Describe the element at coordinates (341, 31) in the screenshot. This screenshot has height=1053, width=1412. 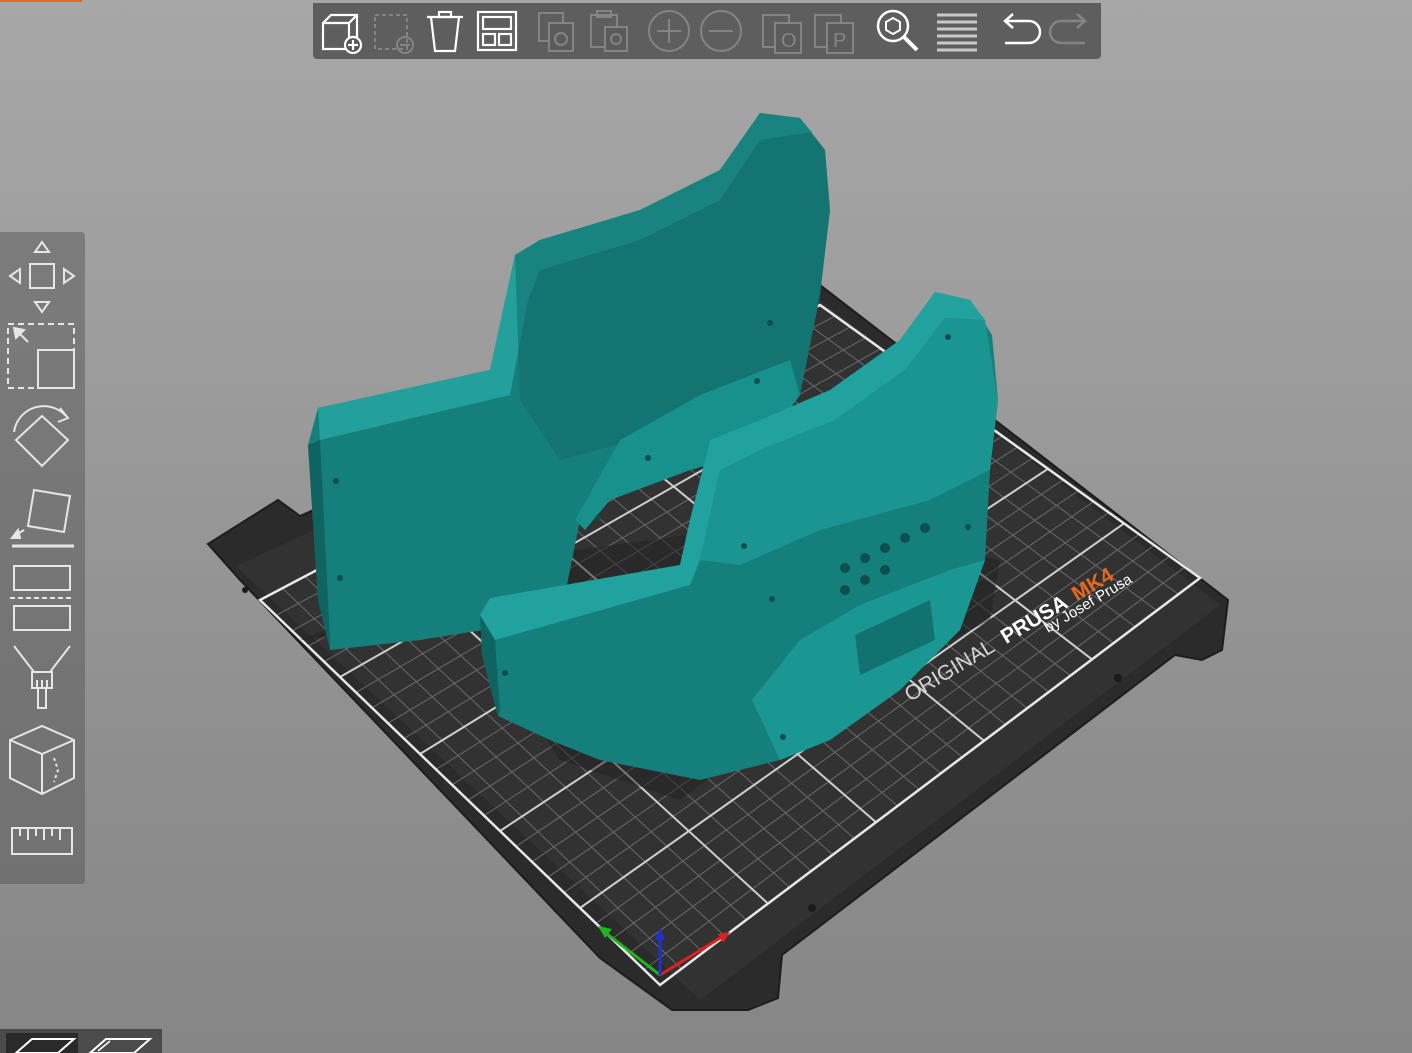
I see `add-object-icon` at that location.